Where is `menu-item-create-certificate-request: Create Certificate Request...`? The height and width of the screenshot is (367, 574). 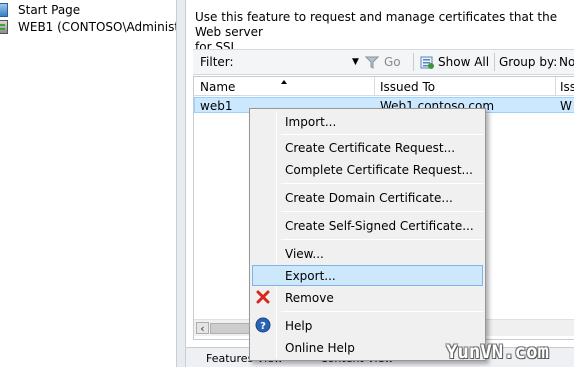
menu-item-create-certificate-request: Create Certificate Request... is located at coordinates (367, 147).